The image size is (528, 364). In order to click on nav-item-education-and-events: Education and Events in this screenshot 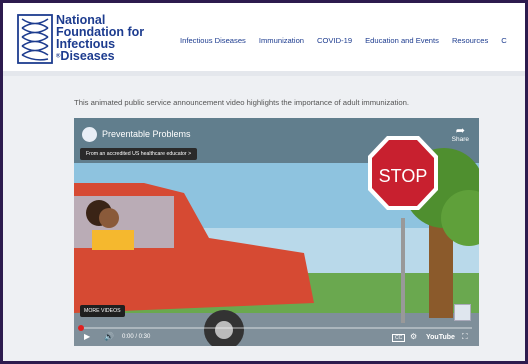, I will do `click(402, 40)`.